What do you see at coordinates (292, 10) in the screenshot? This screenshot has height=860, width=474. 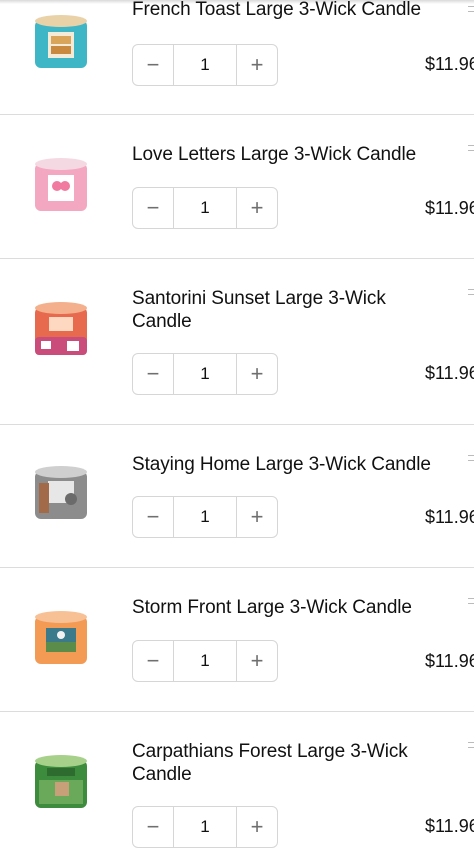 I see `item-title: French Toast Large 3-Wick Candle` at bounding box center [292, 10].